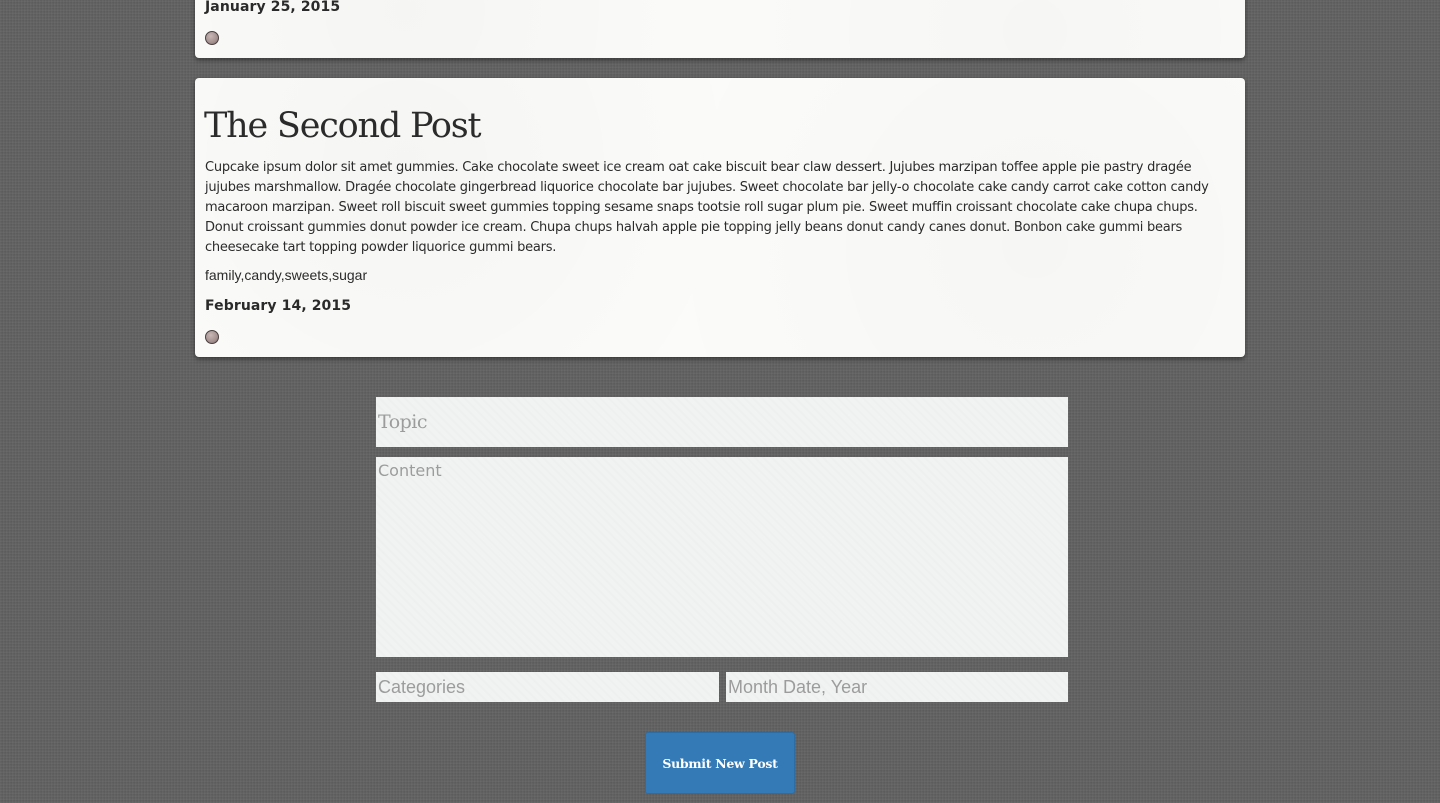 The height and width of the screenshot is (803, 1440). What do you see at coordinates (720, 29) in the screenshot?
I see `post-card: January 25, 2015` at bounding box center [720, 29].